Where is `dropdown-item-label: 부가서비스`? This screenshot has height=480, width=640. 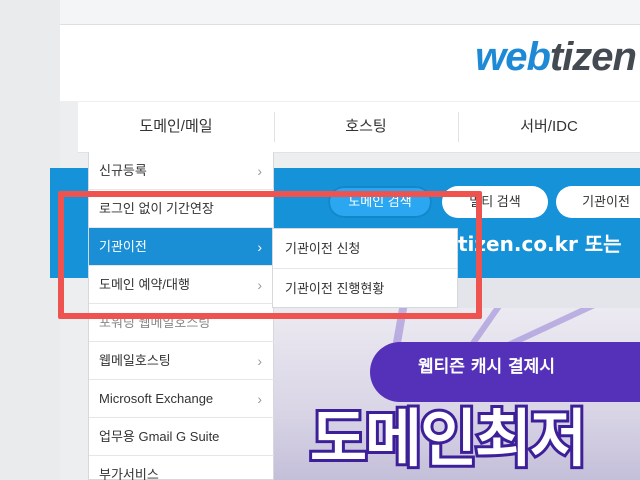
dropdown-item-label: 부가서비스 is located at coordinates (129, 473).